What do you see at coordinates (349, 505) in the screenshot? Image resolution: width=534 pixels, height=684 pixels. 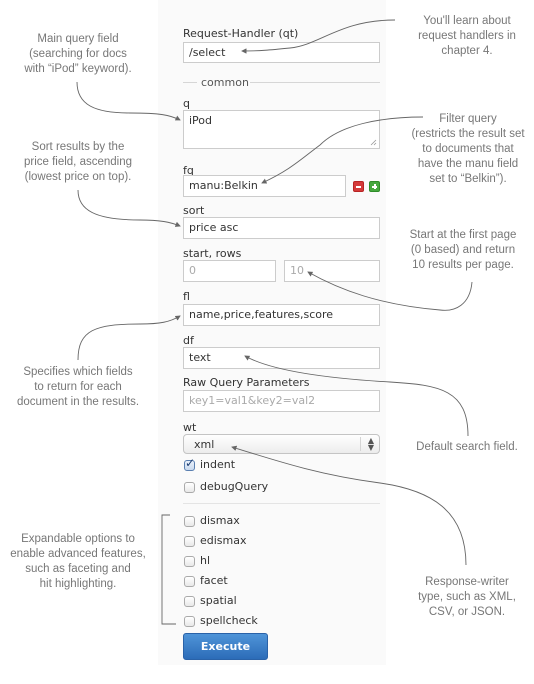 I see `callout-response-writer` at bounding box center [349, 505].